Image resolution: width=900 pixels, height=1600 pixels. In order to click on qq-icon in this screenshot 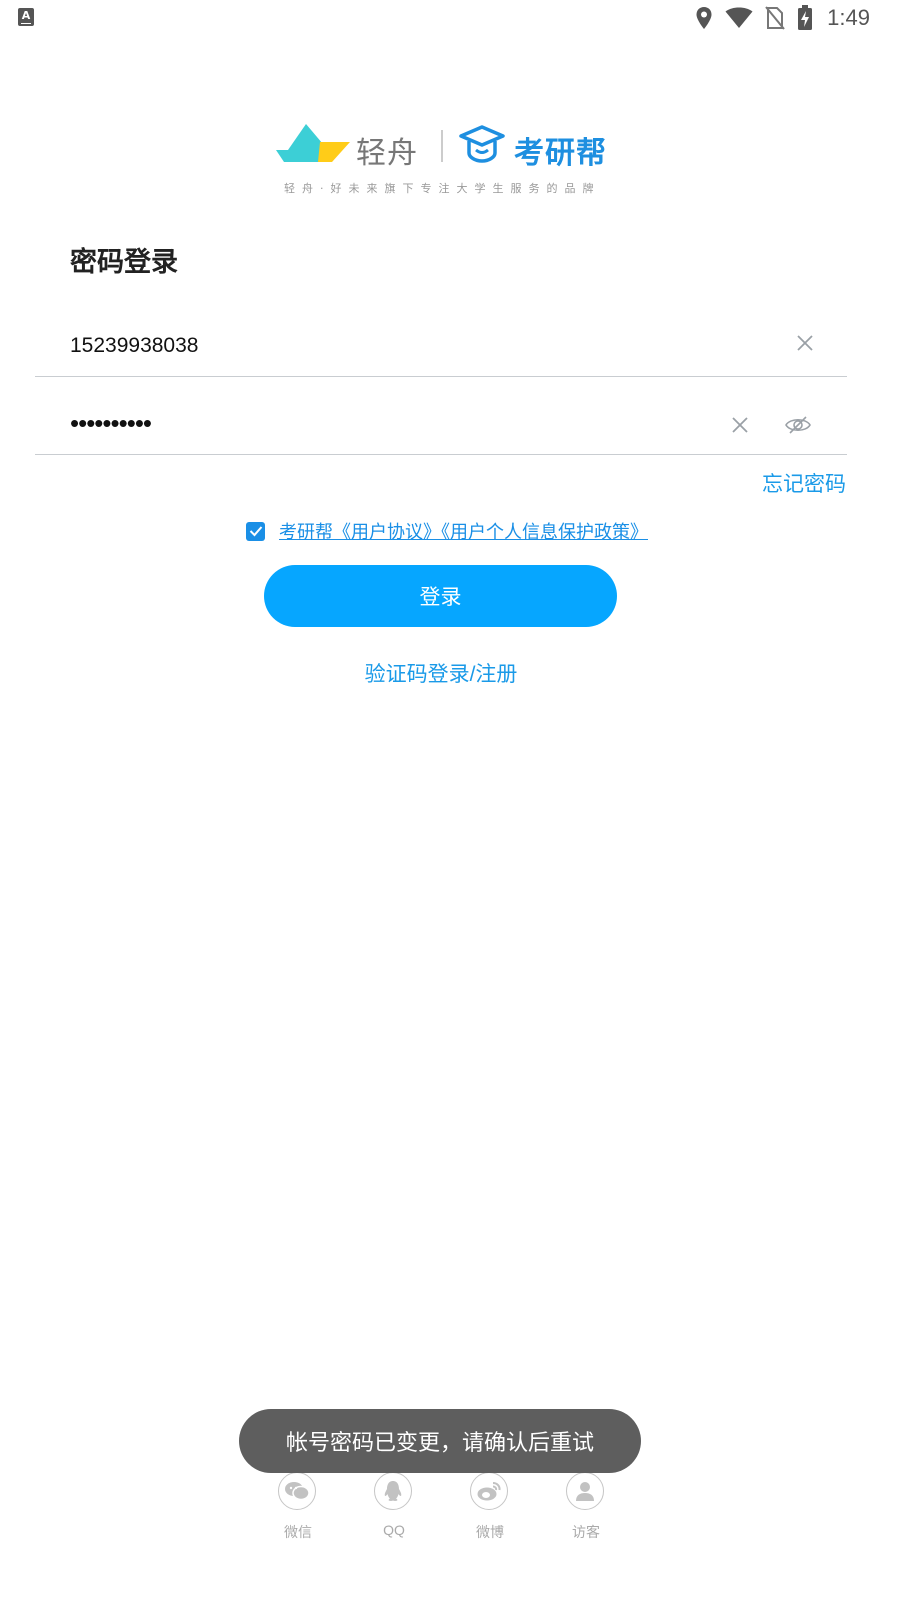, I will do `click(393, 1491)`.